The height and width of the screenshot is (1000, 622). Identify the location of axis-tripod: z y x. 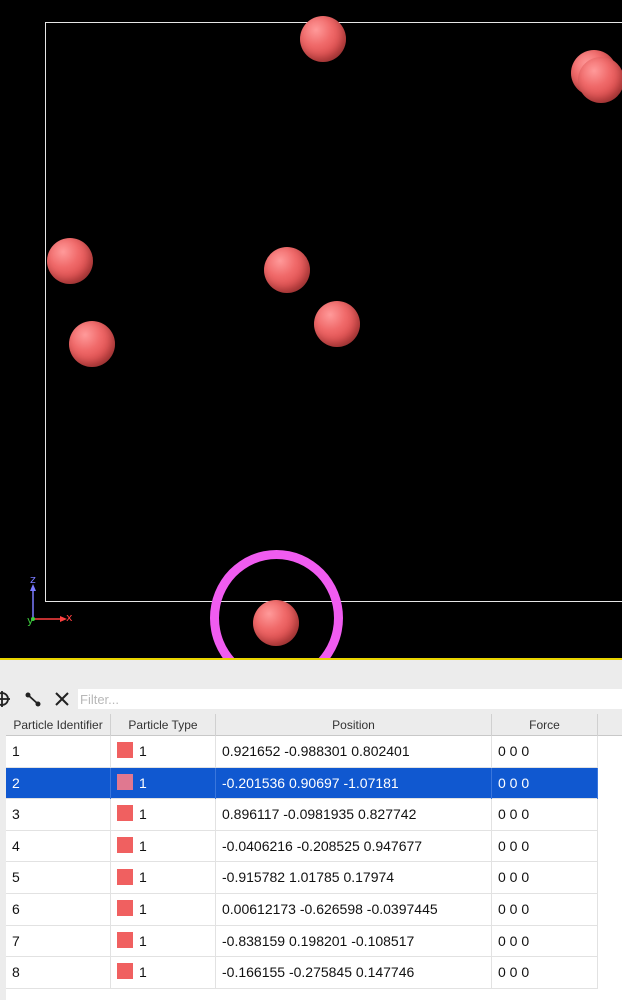
(52, 601).